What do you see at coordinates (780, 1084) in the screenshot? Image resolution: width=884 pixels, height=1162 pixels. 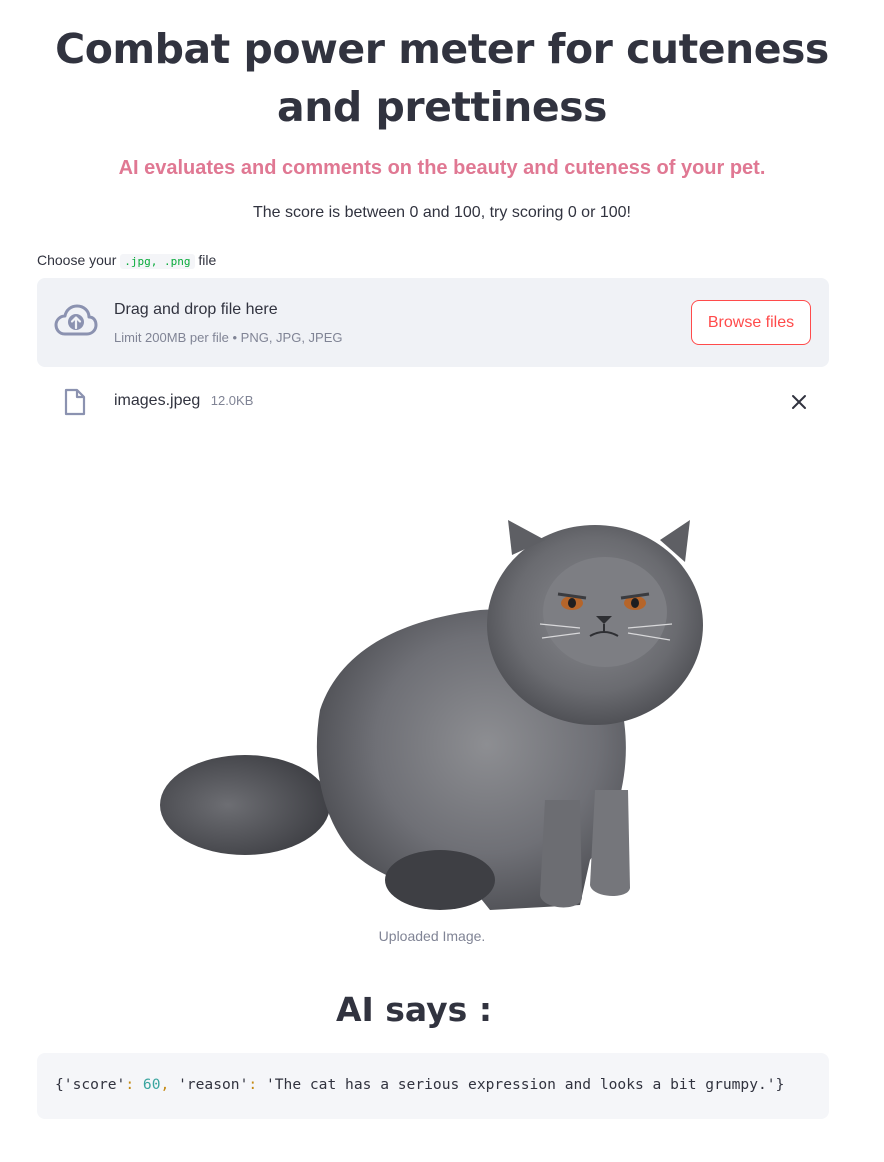 I see `code-close-brace: }` at bounding box center [780, 1084].